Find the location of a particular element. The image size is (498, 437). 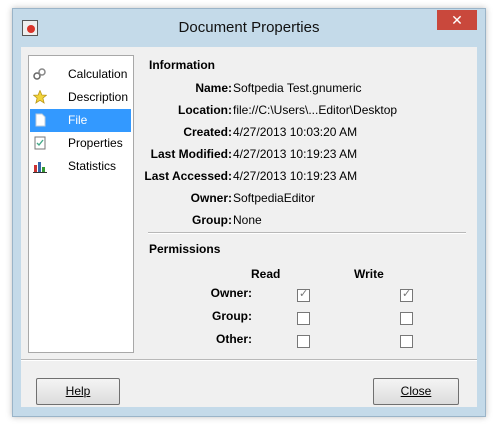

sidebar-item-properties: Properties is located at coordinates (80, 143).